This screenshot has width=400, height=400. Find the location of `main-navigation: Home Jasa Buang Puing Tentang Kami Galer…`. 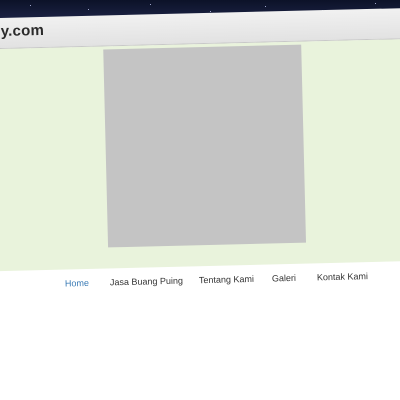

main-navigation: Home Jasa Buang Puing Tentang Kami Galer… is located at coordinates (203, 279).